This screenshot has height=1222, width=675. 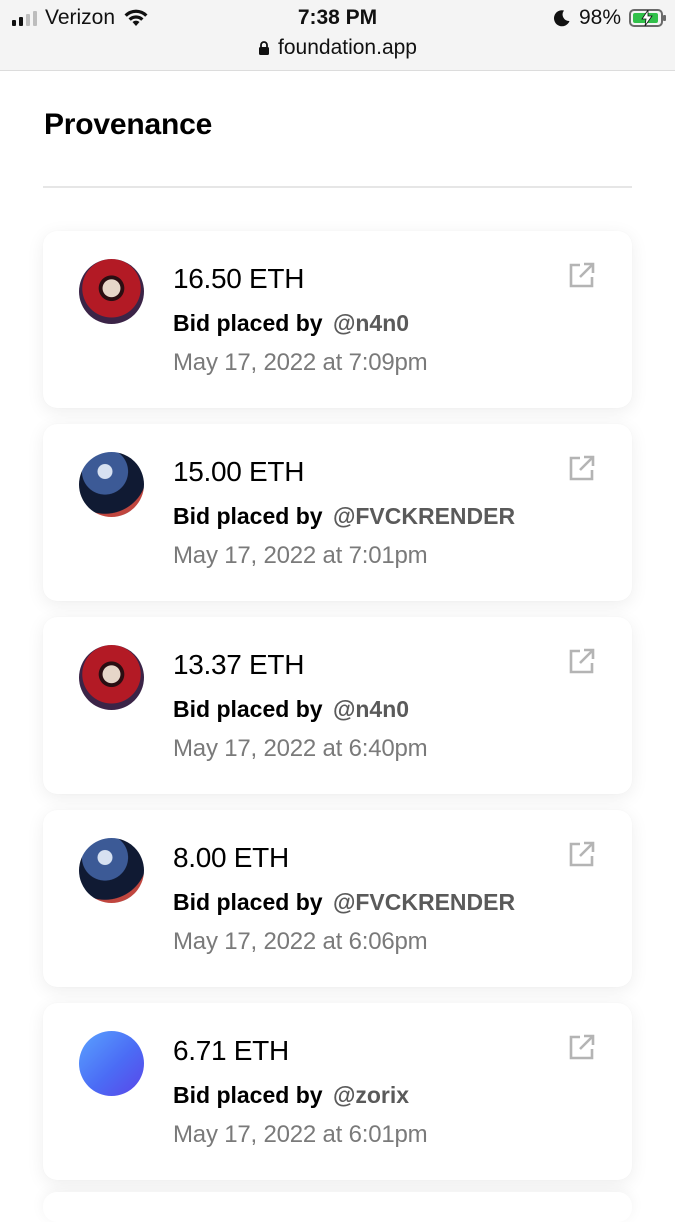 I want to click on bid-date: May 17, 2022 at 6:01pm, so click(x=300, y=1134).